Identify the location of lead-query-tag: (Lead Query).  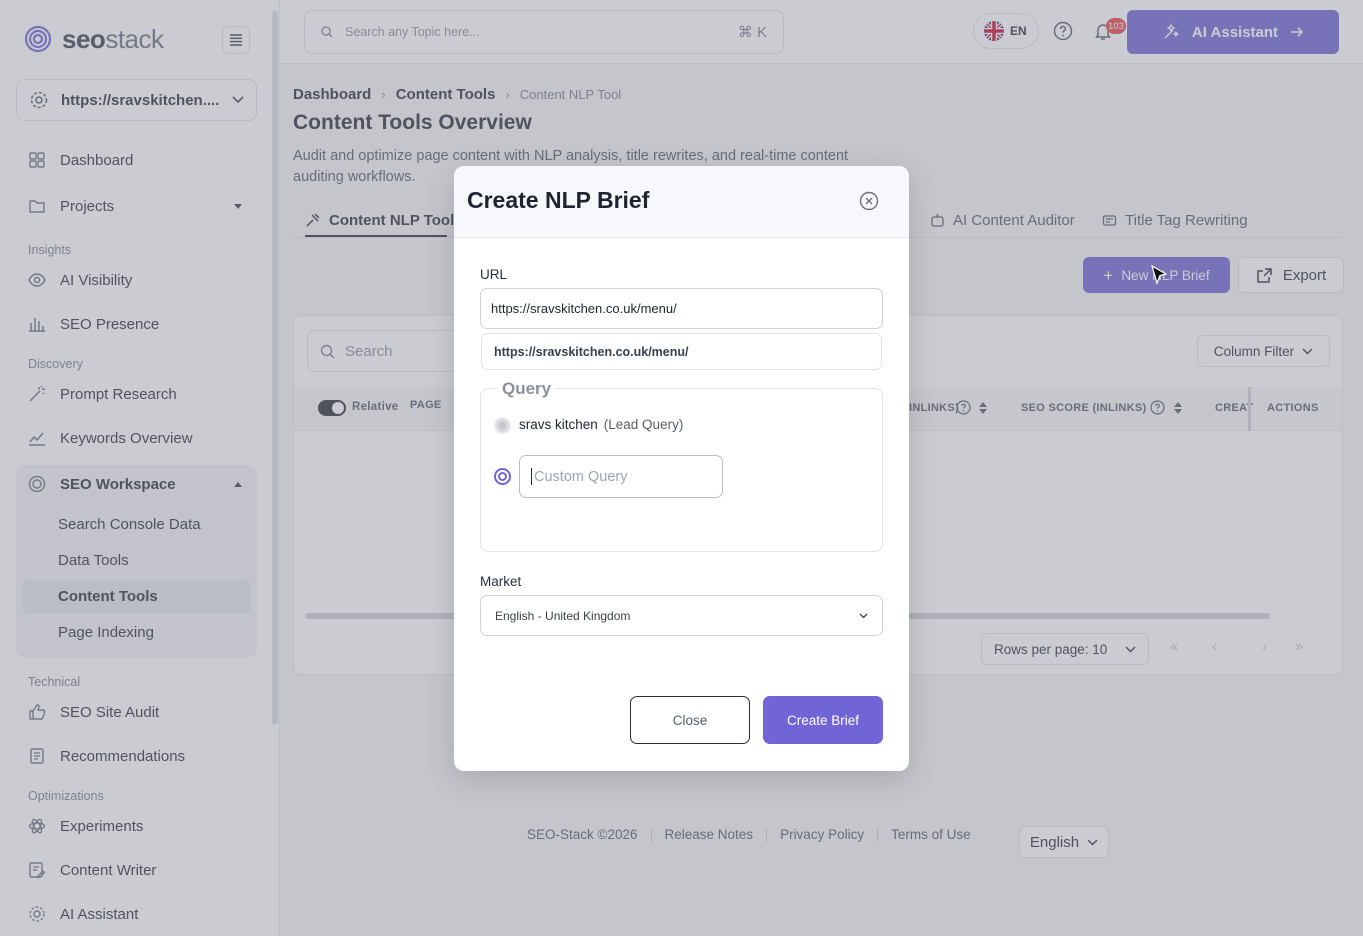
(643, 424).